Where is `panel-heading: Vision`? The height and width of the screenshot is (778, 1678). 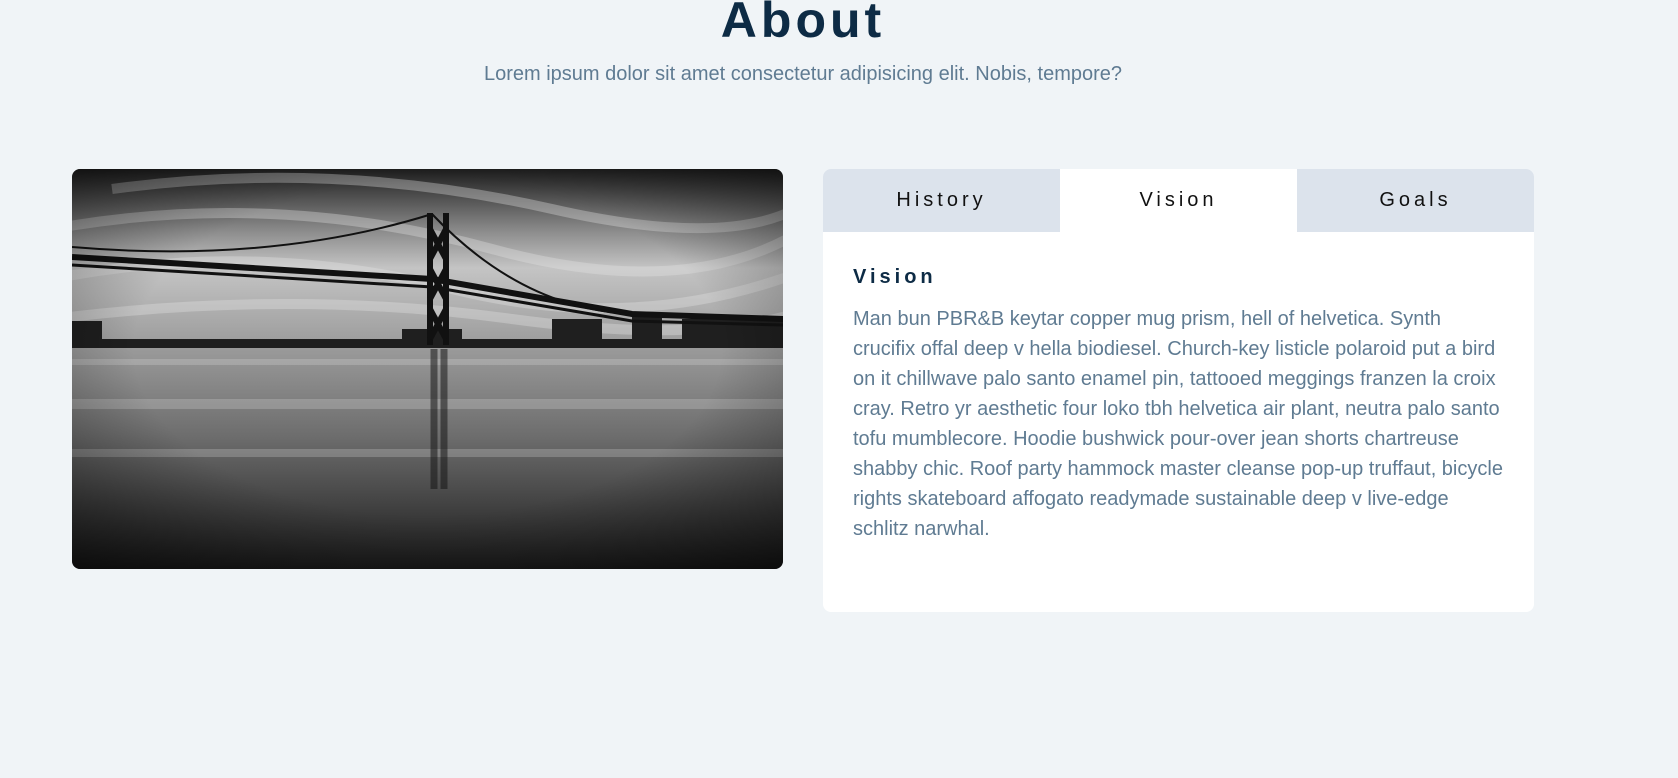
panel-heading: Vision is located at coordinates (895, 277).